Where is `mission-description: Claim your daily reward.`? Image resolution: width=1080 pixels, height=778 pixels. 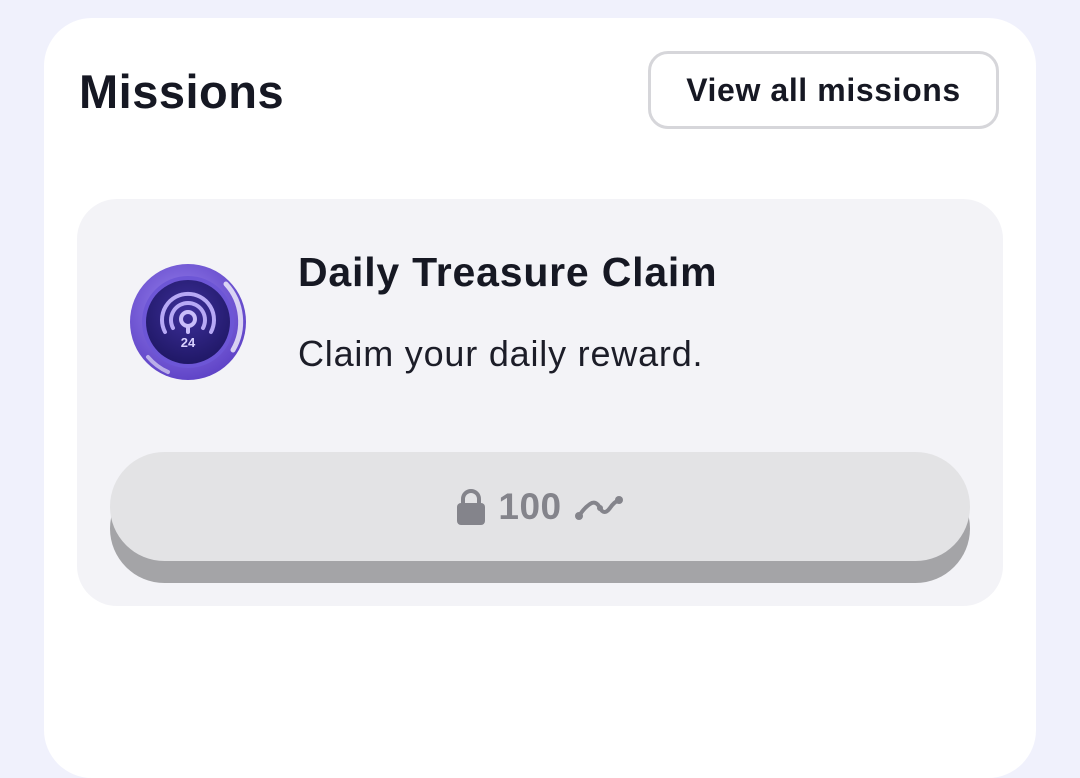 mission-description: Claim your daily reward. is located at coordinates (501, 353).